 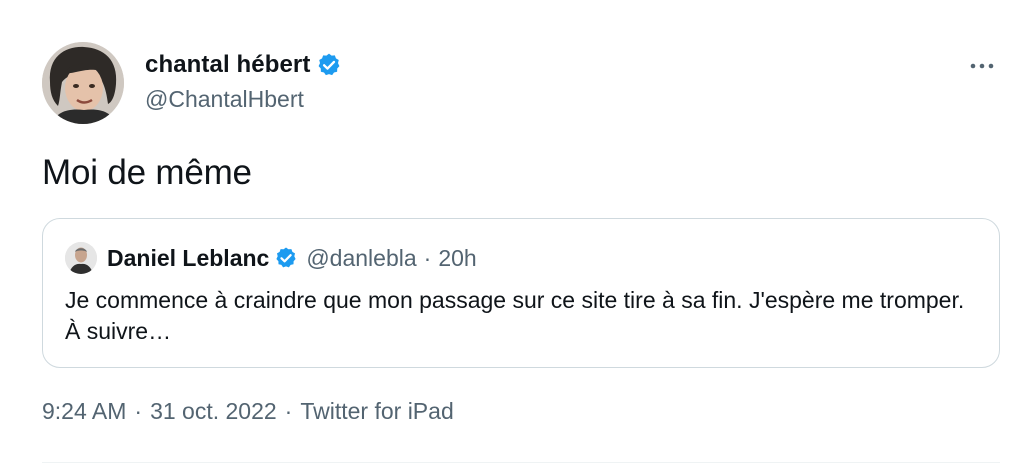 I want to click on quoted-author-handle: @danlebla, so click(x=361, y=257).